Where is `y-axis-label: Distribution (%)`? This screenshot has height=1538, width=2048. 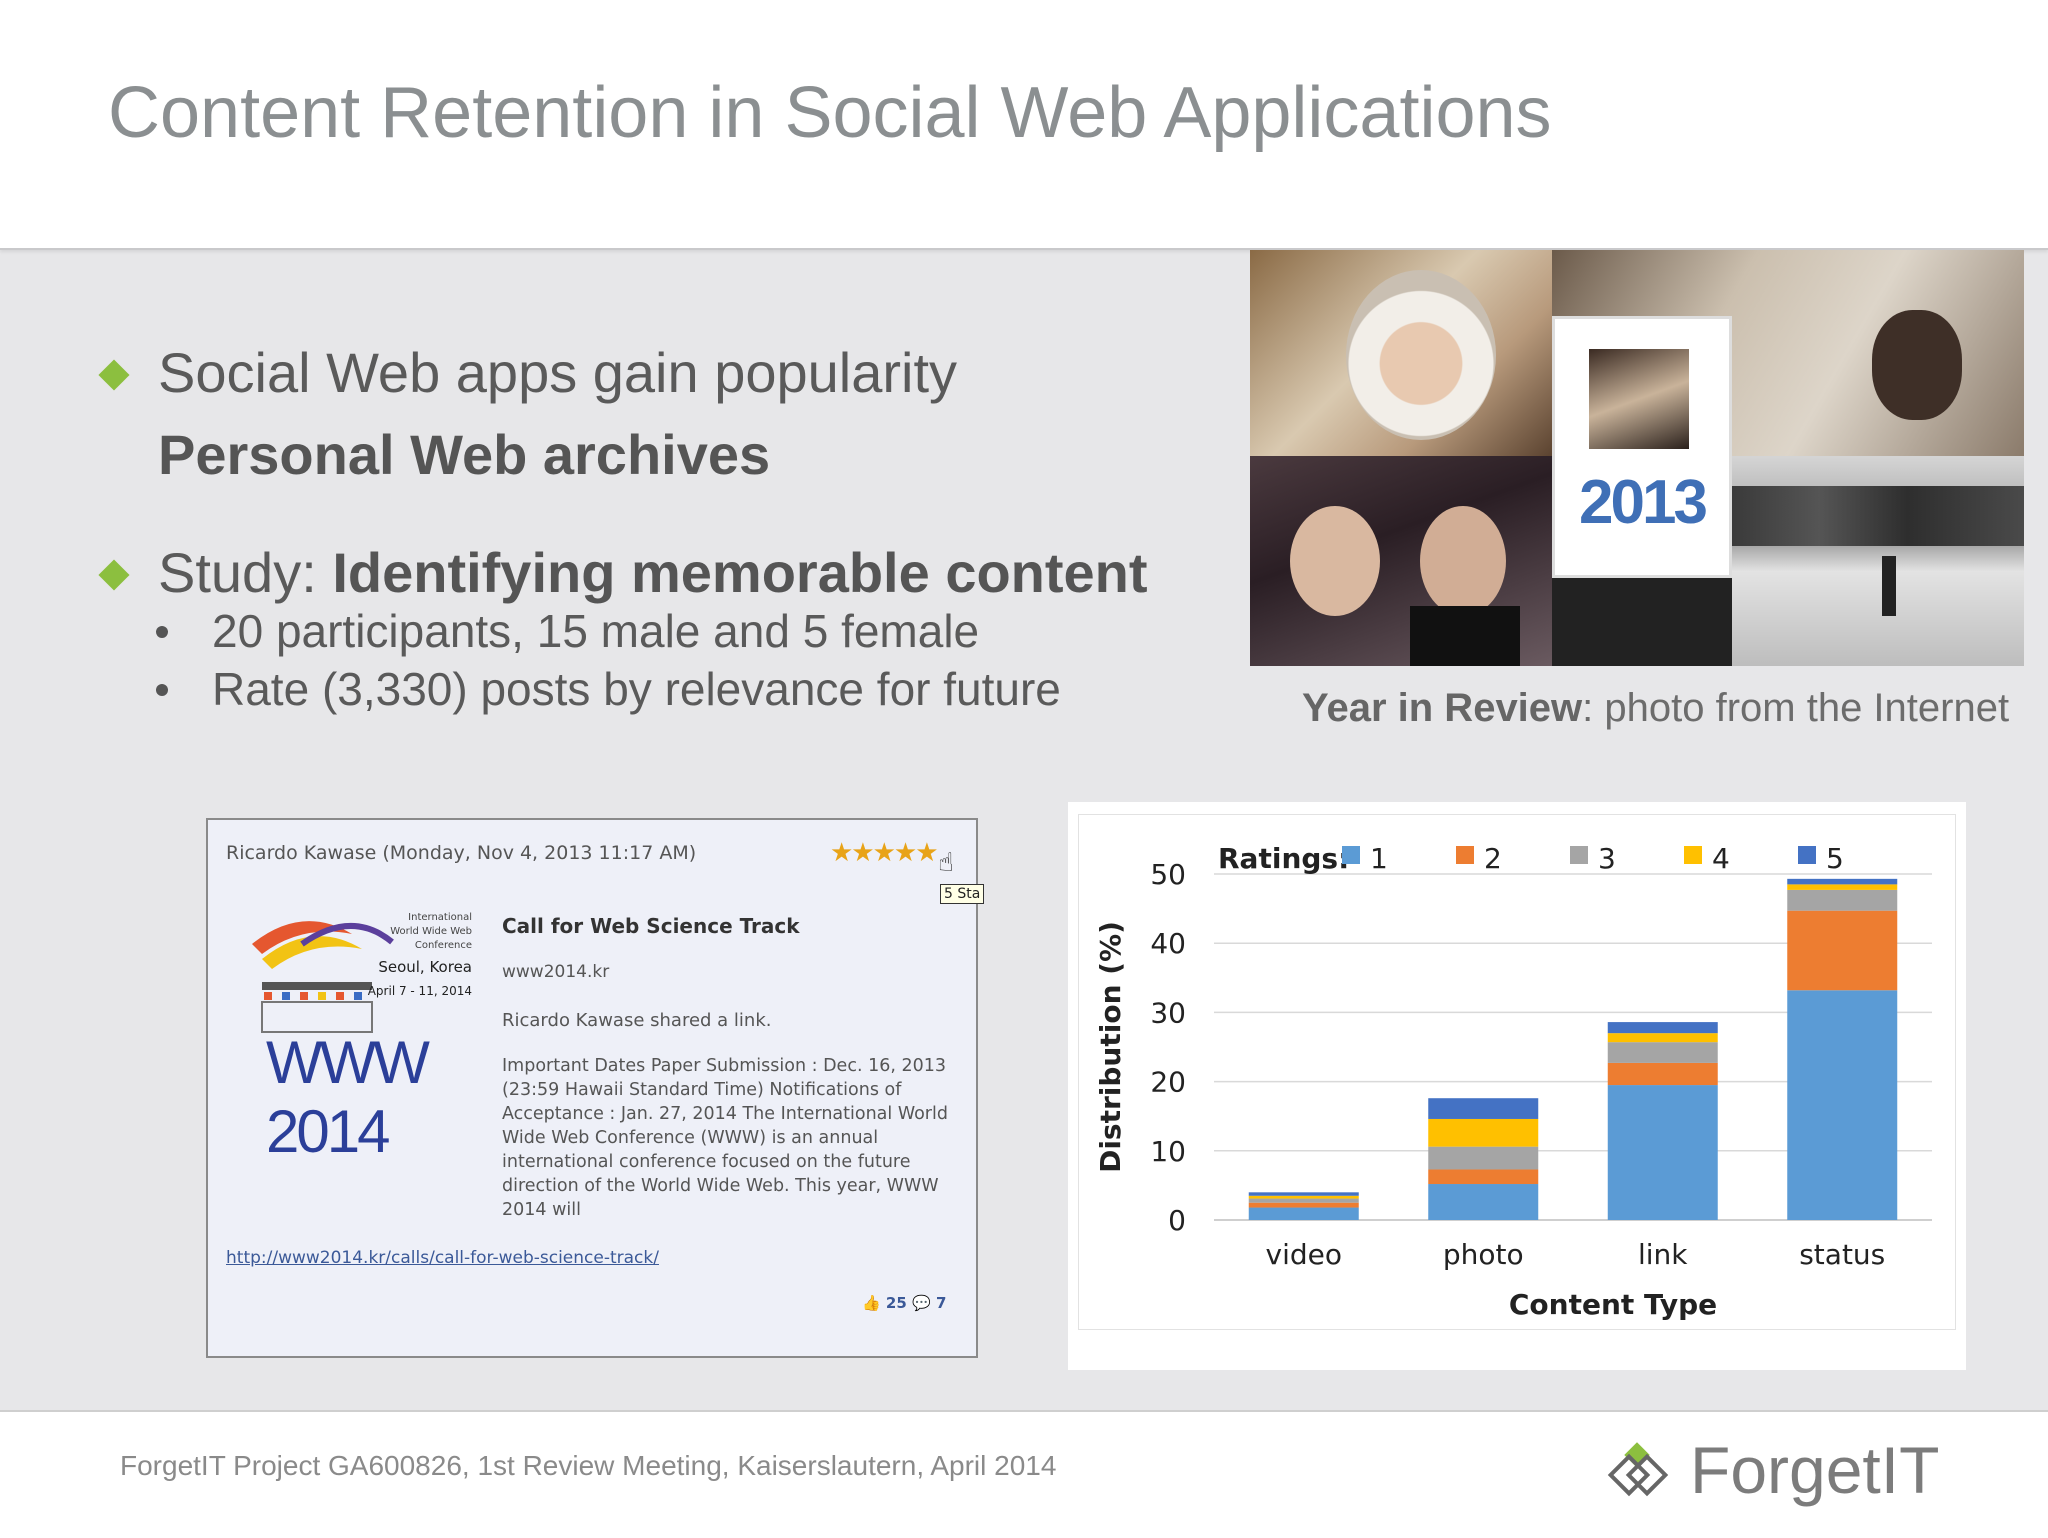 y-axis-label: Distribution (%) is located at coordinates (1110, 1047).